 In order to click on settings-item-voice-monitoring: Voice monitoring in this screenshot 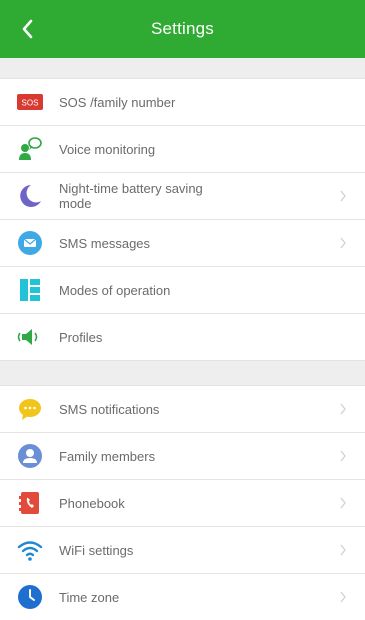, I will do `click(182, 149)`.